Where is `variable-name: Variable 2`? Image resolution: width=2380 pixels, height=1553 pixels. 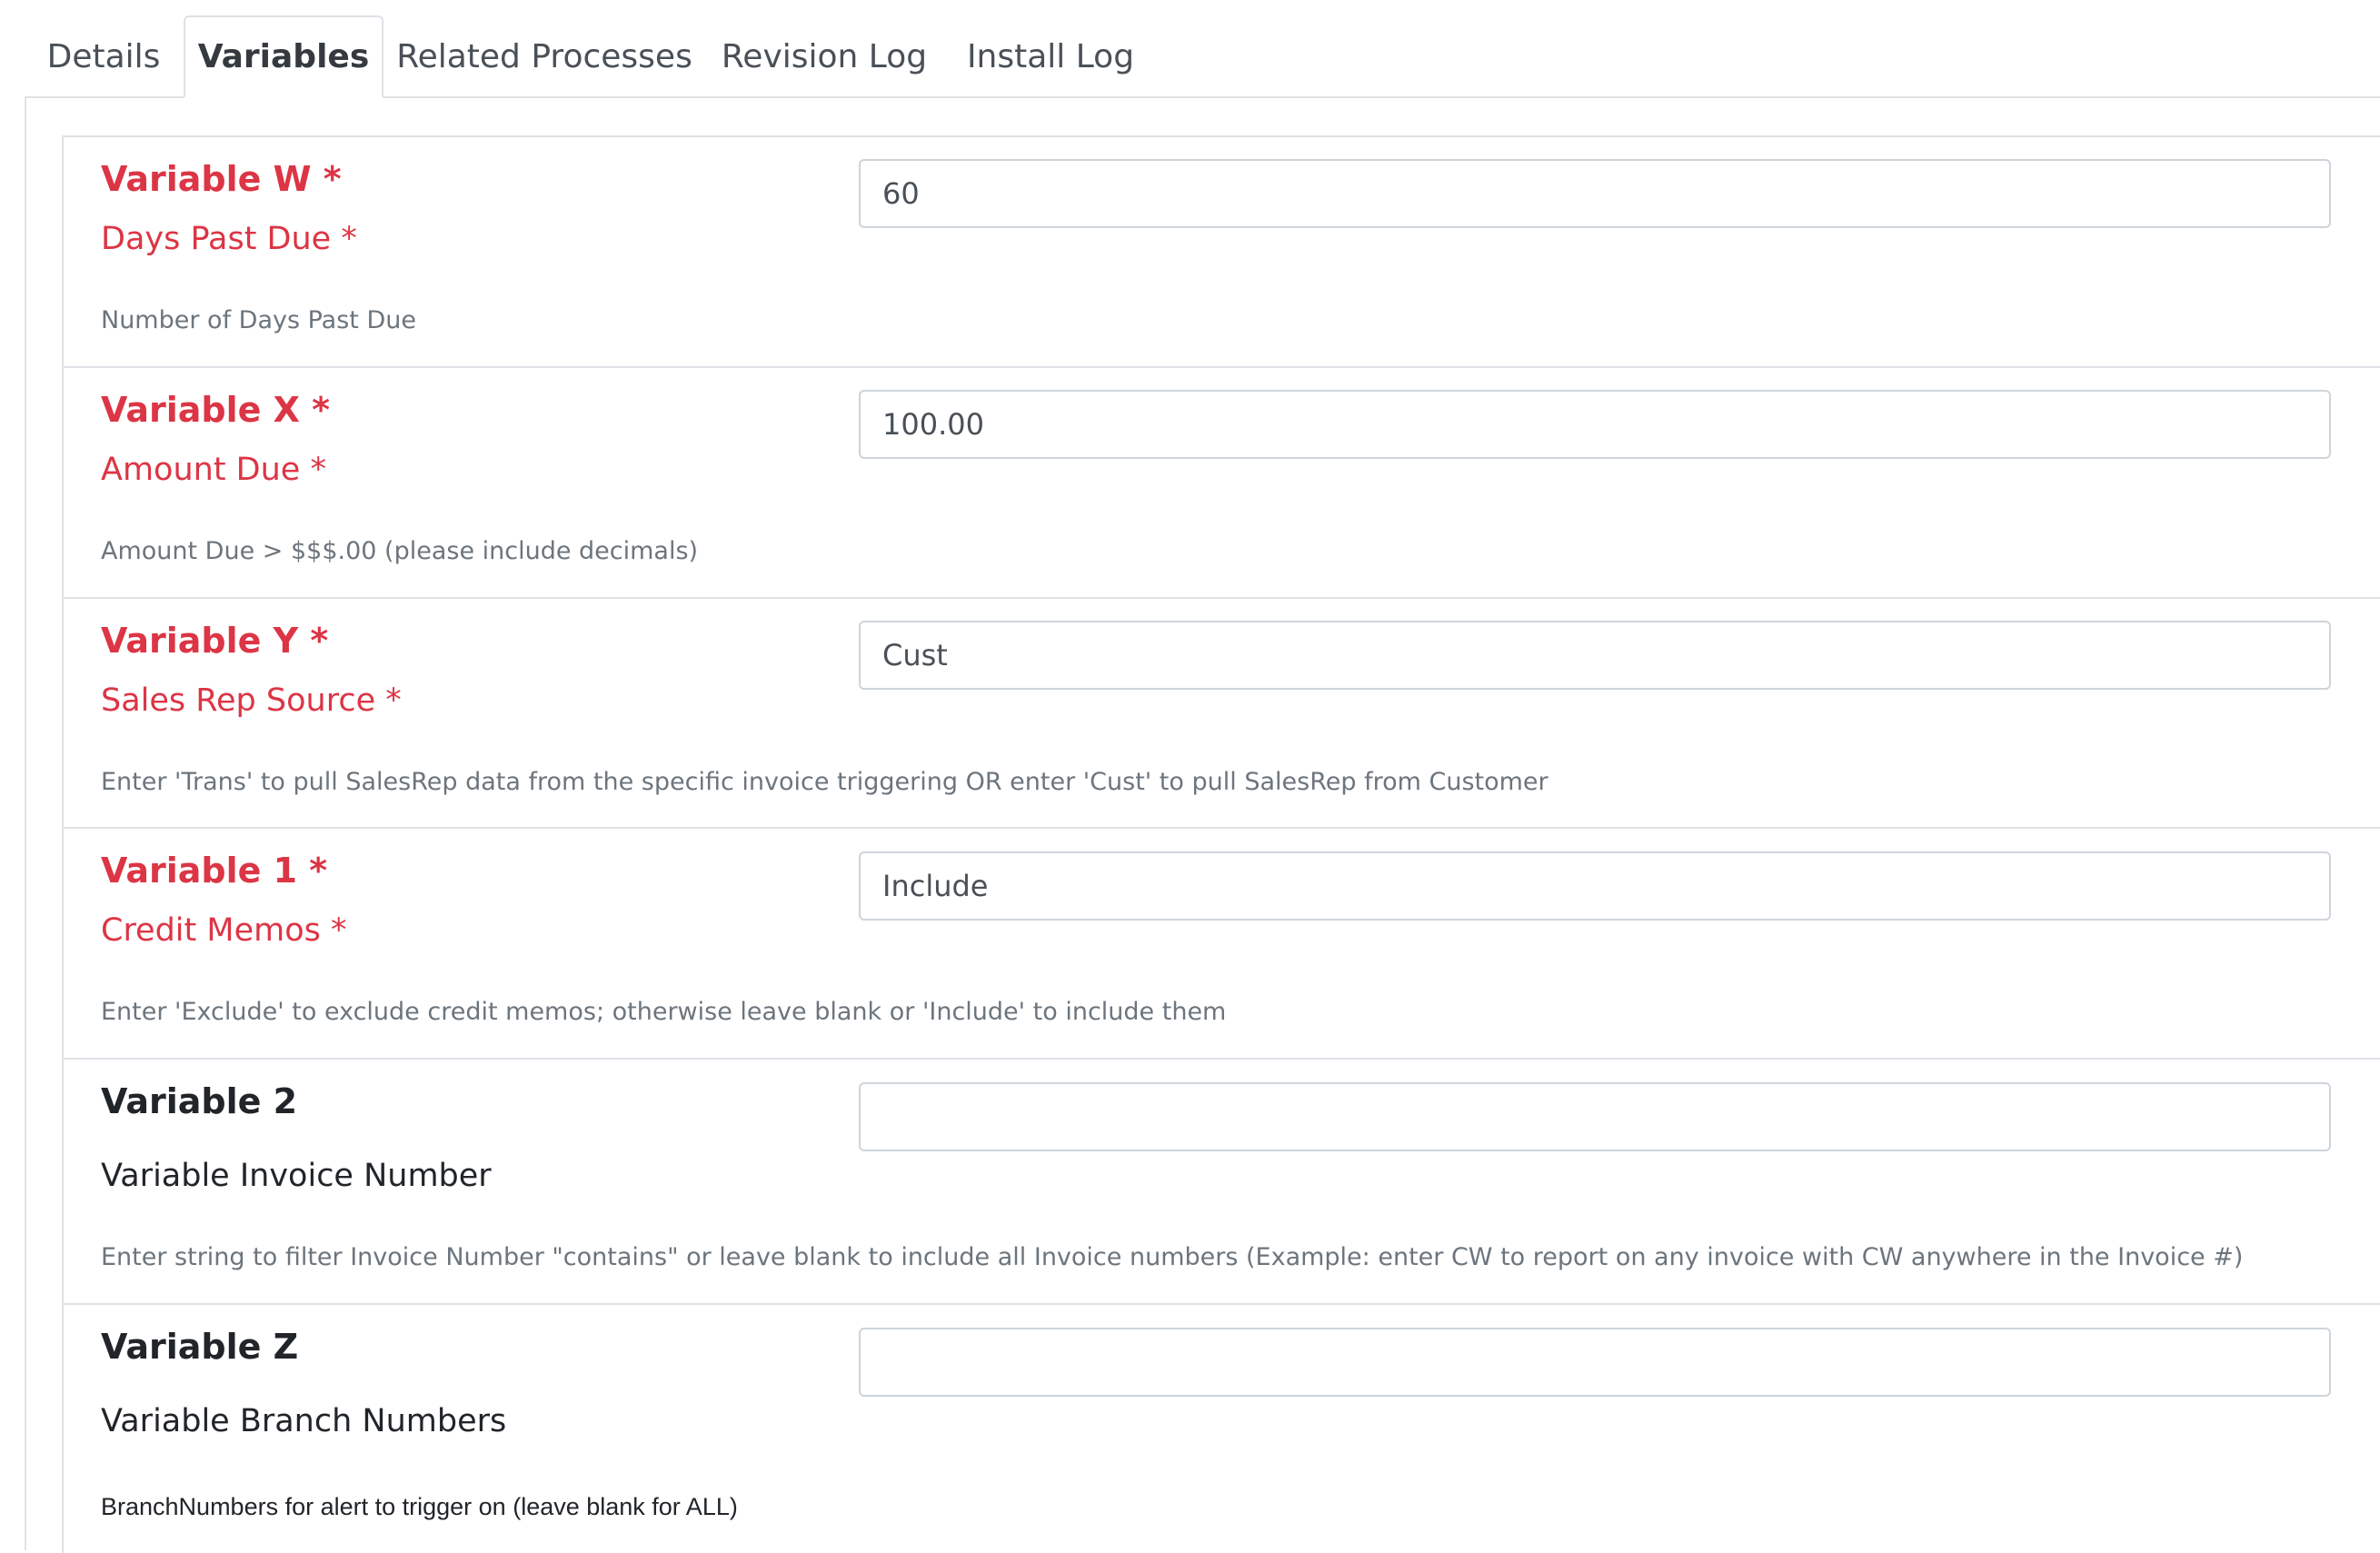
variable-name: Variable 2 is located at coordinates (199, 1101).